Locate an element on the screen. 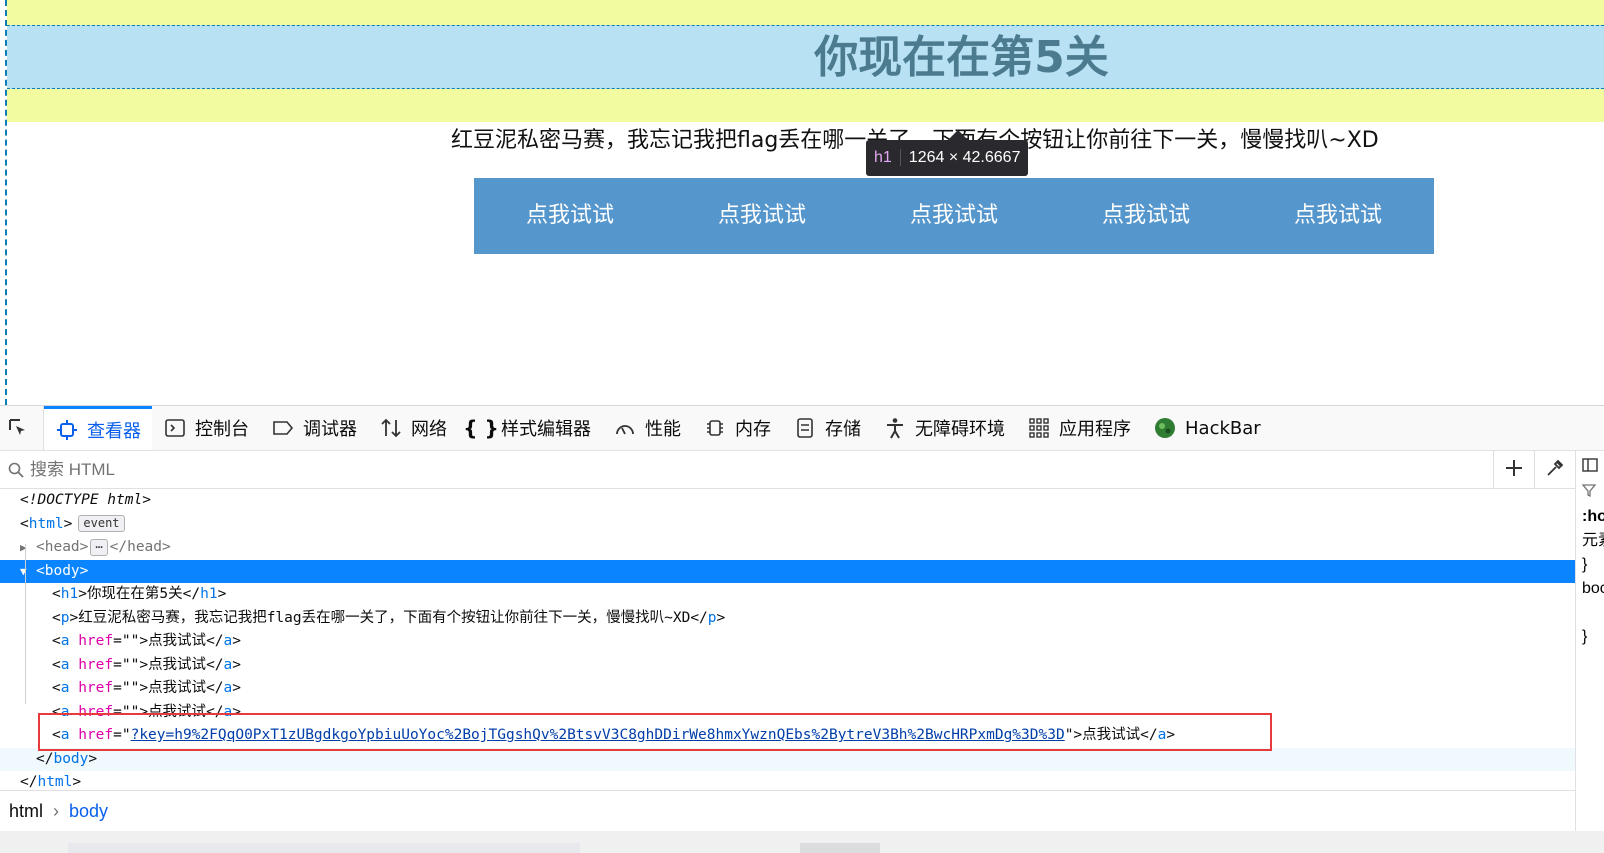 Image resolution: width=1604 pixels, height=853 pixels. chevron-right-icon: › is located at coordinates (56, 810).